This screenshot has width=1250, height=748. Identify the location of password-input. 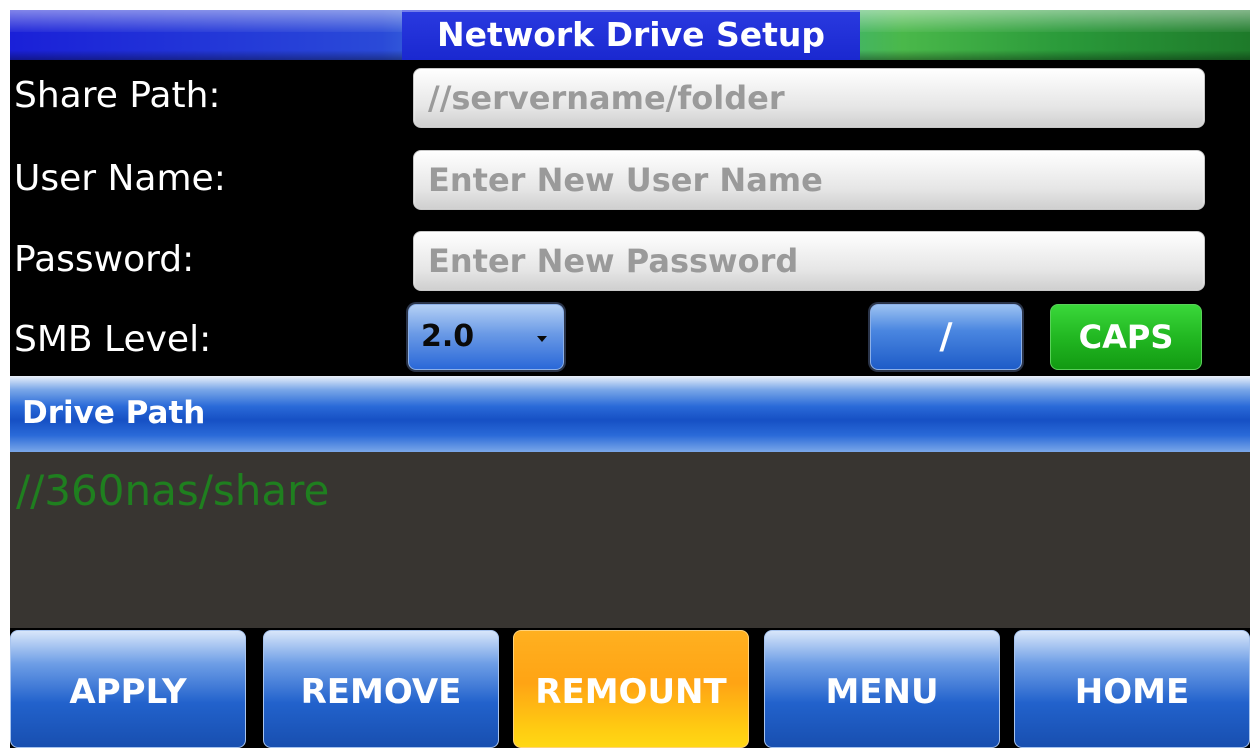
(809, 261).